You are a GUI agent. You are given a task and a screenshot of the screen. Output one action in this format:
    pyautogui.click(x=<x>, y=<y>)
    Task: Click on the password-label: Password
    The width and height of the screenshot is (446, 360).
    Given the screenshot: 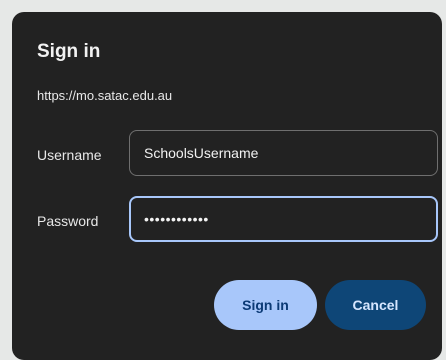 What is the action you would take?
    pyautogui.click(x=68, y=221)
    